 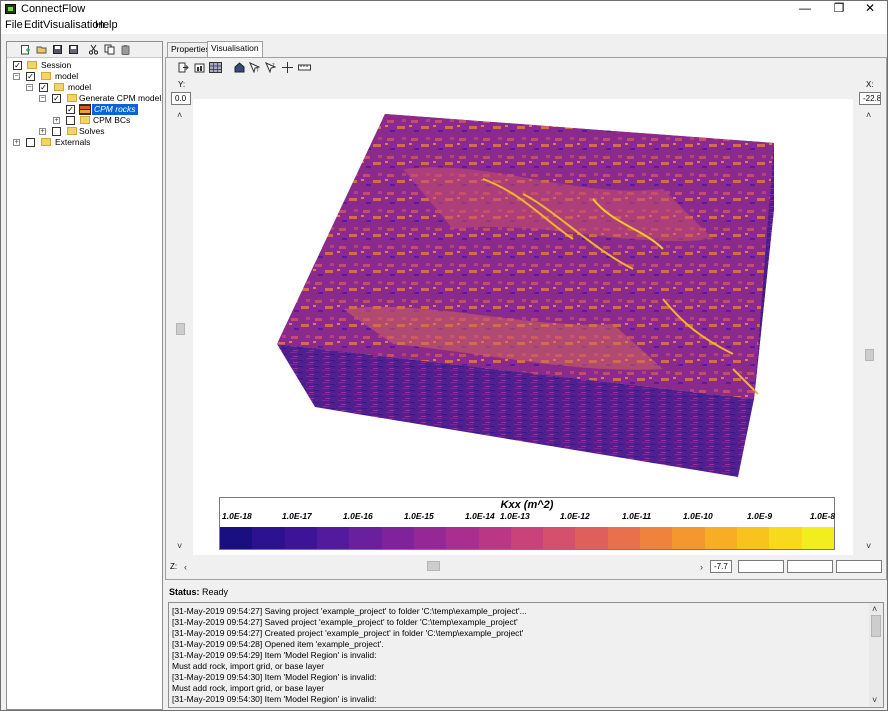 What do you see at coordinates (43, 87) in the screenshot?
I see `model-checkbox: ✓` at bounding box center [43, 87].